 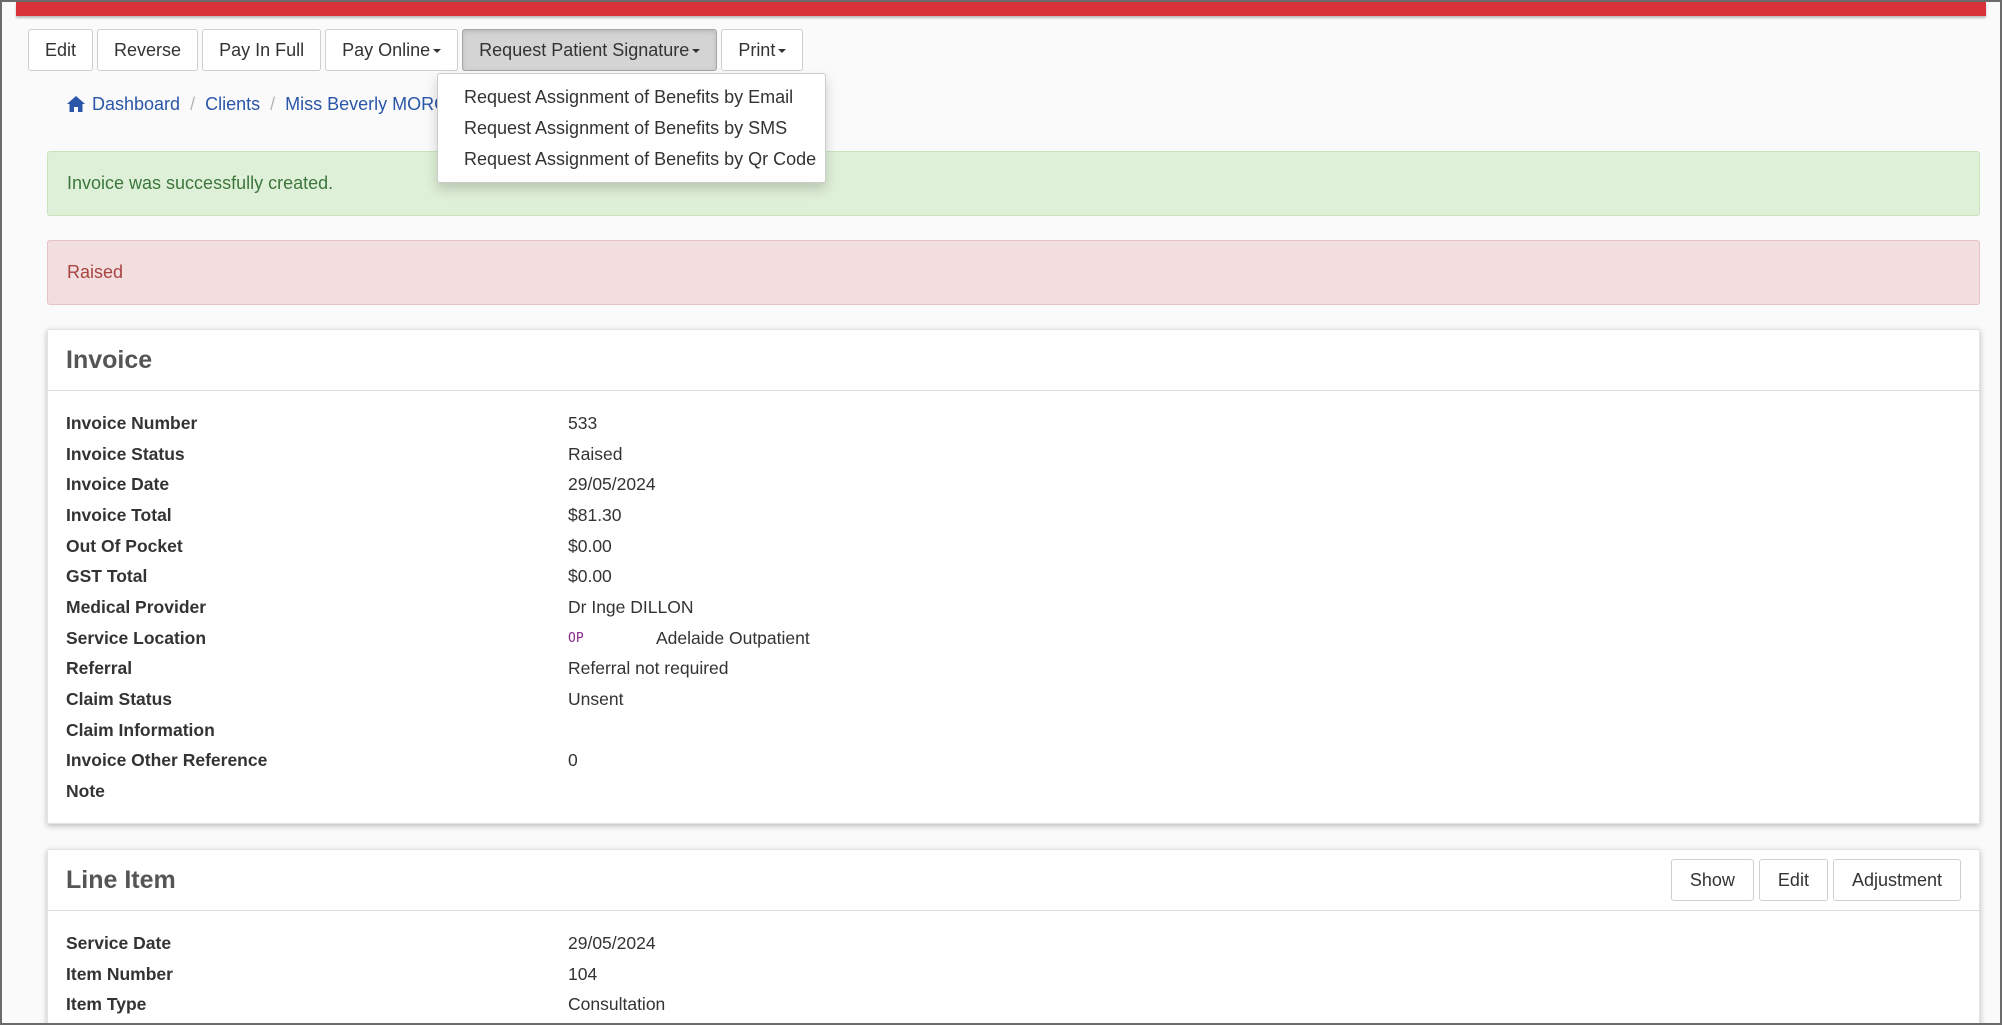 What do you see at coordinates (583, 422) in the screenshot?
I see `detail-value: 533` at bounding box center [583, 422].